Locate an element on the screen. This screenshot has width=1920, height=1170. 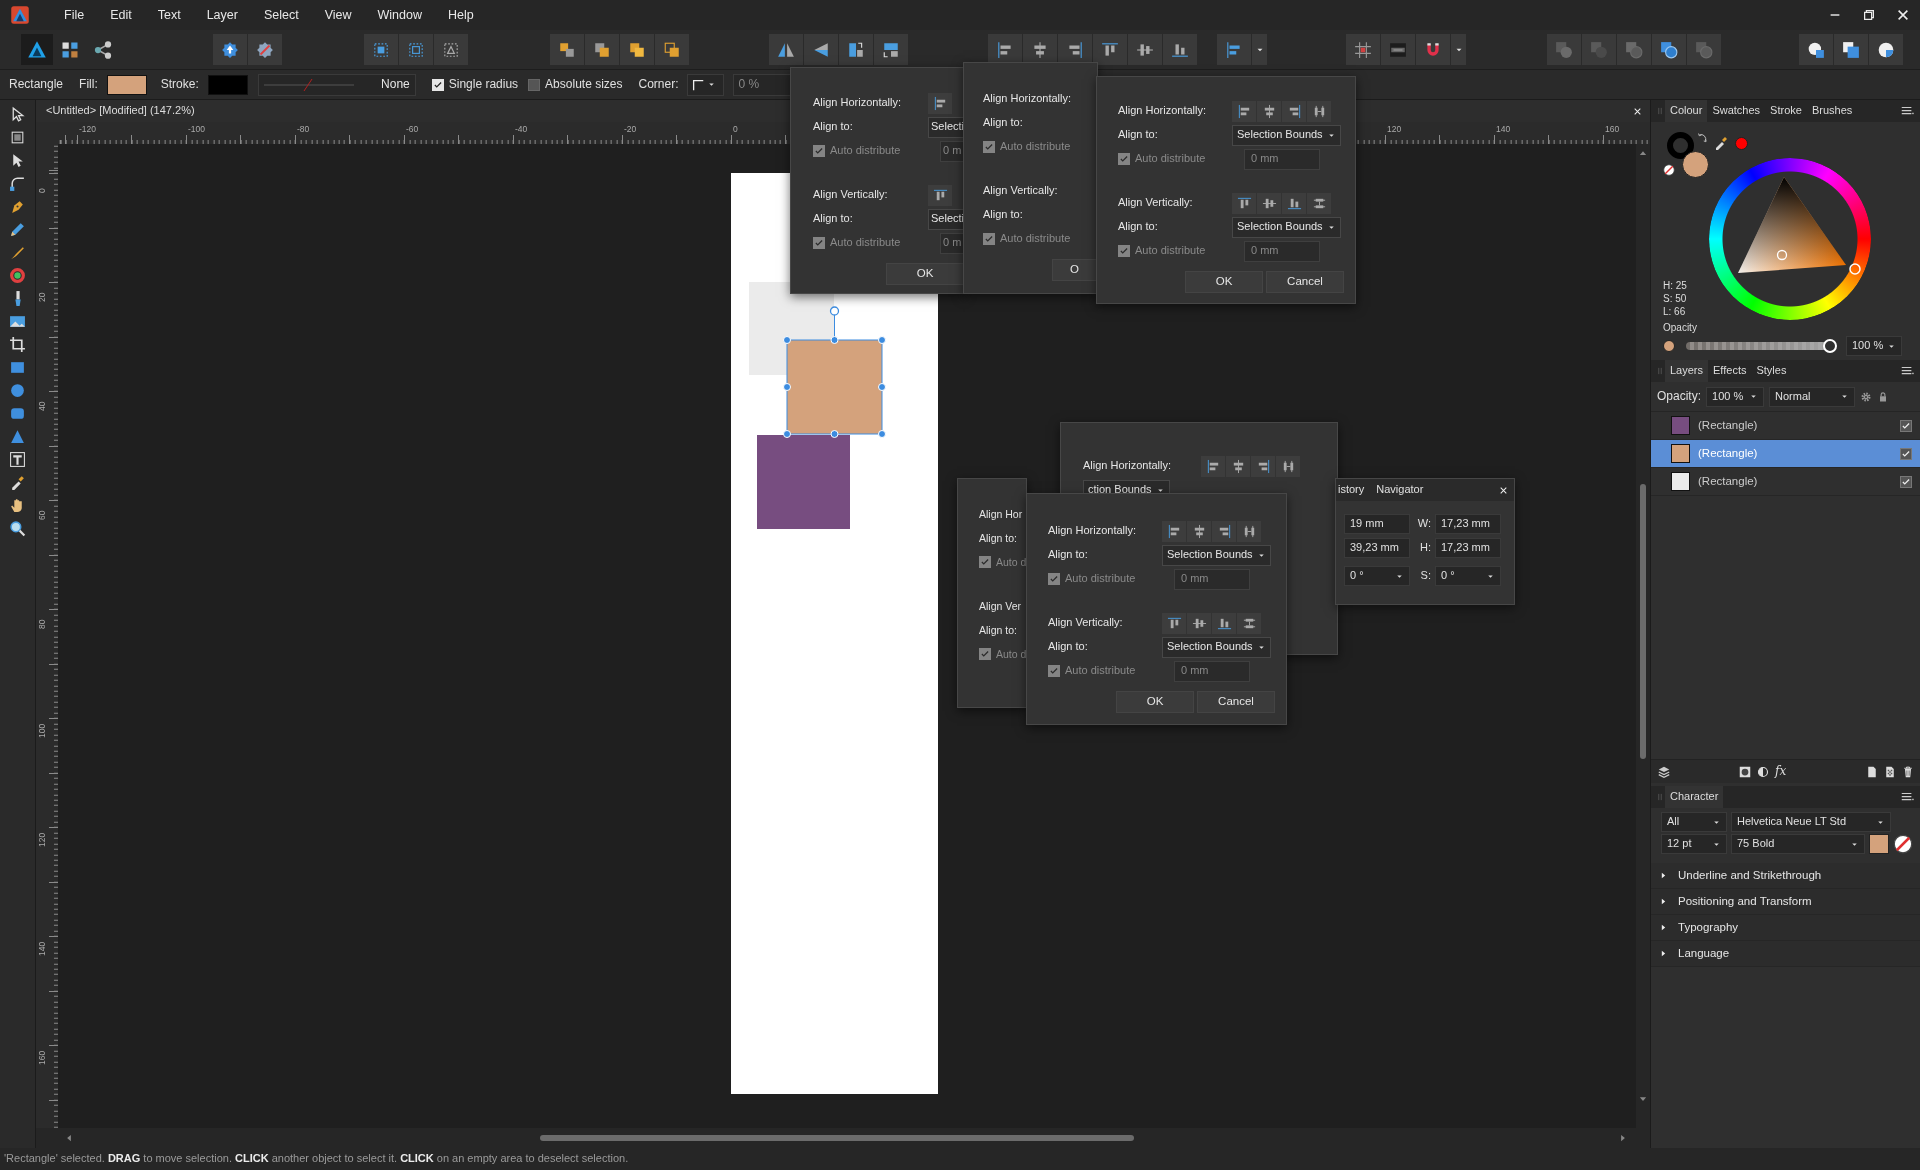
triangle-logo-button is located at coordinates (37, 49).